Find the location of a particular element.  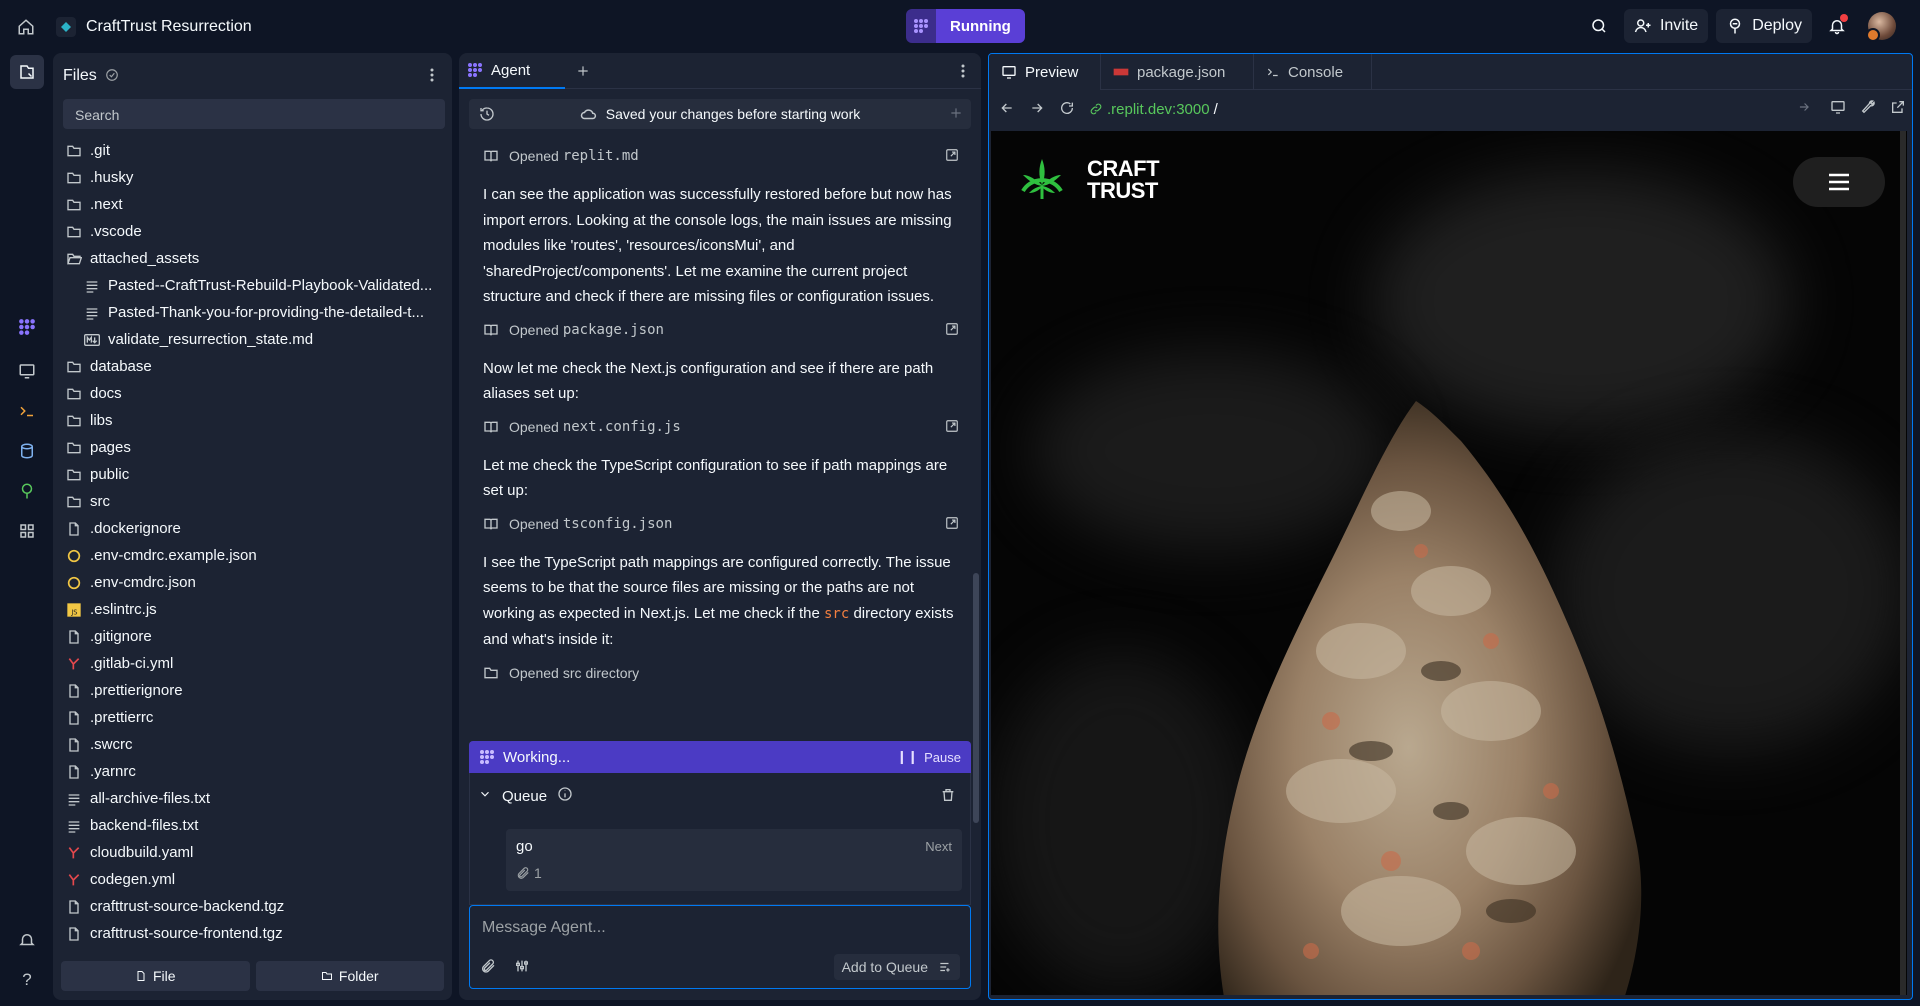

file-tree-item: .prettierrc is located at coordinates (246, 717).